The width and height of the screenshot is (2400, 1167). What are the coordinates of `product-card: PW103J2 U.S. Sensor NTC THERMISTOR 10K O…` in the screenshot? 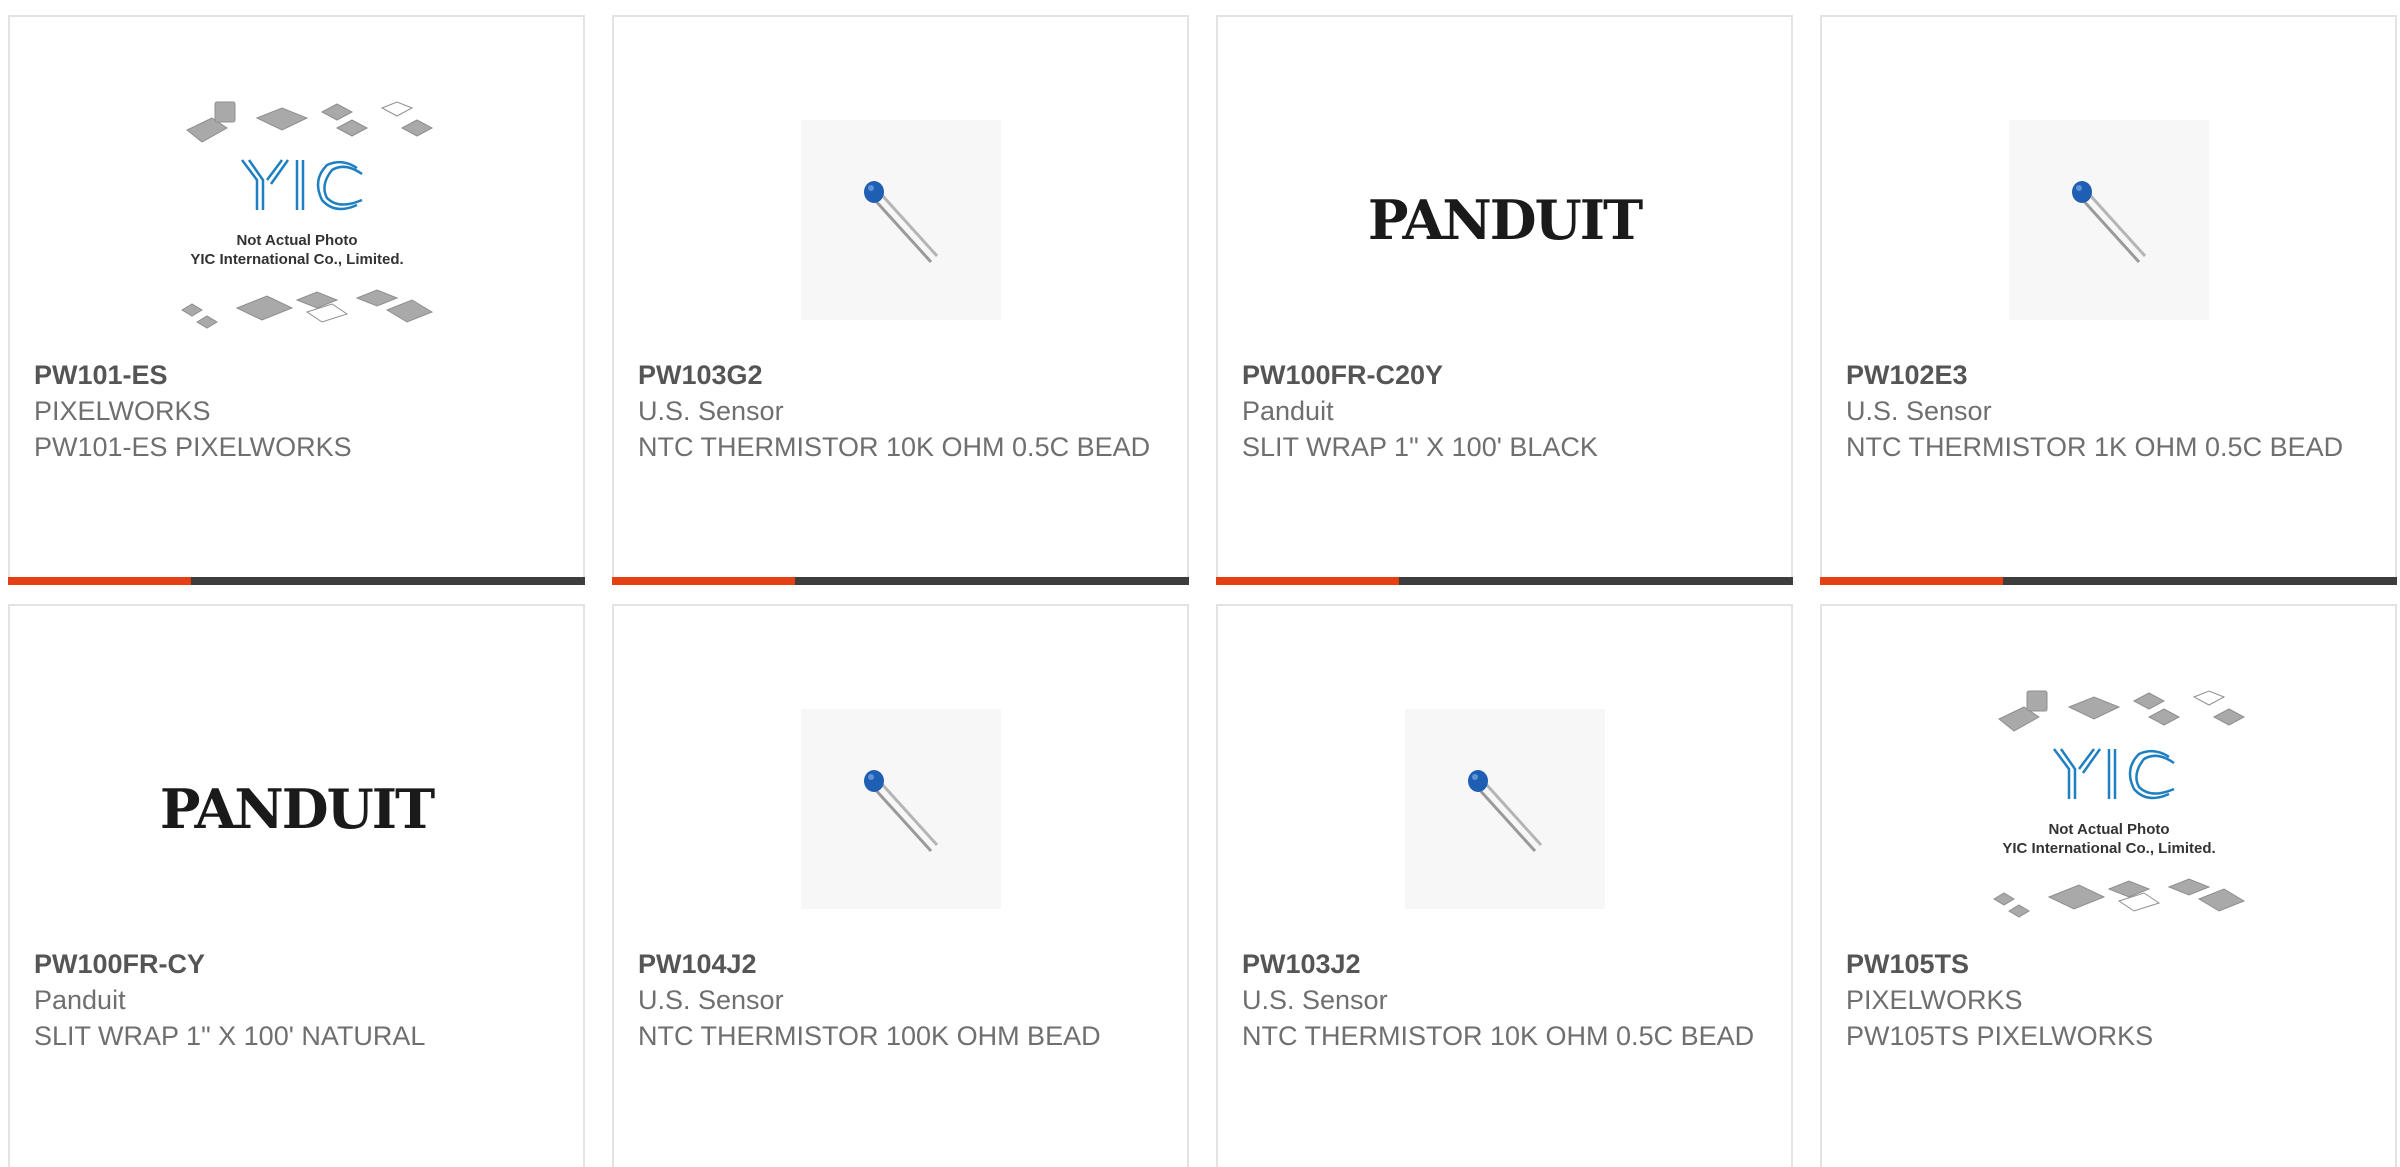 It's located at (1504, 885).